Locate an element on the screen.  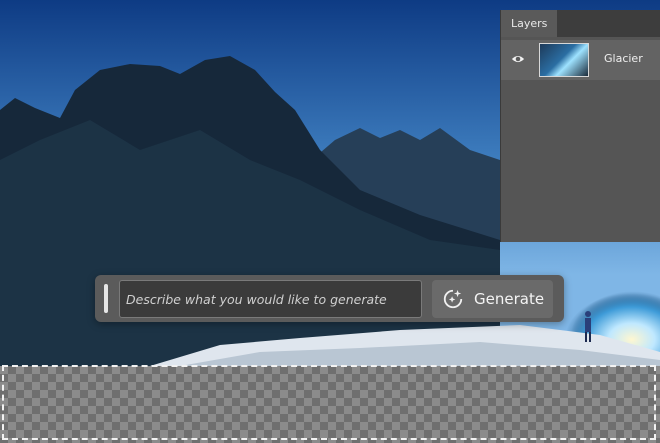
layer-name: Glacier is located at coordinates (623, 58).